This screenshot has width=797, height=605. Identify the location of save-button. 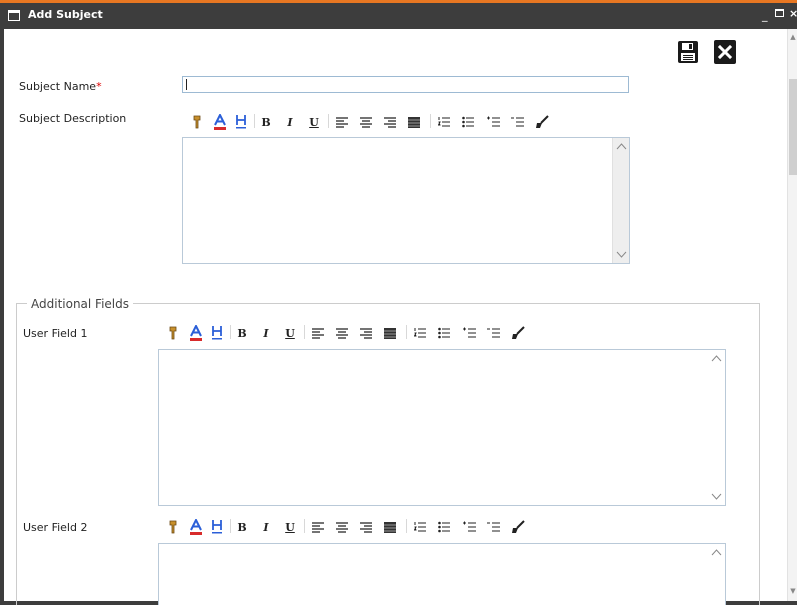
(688, 52).